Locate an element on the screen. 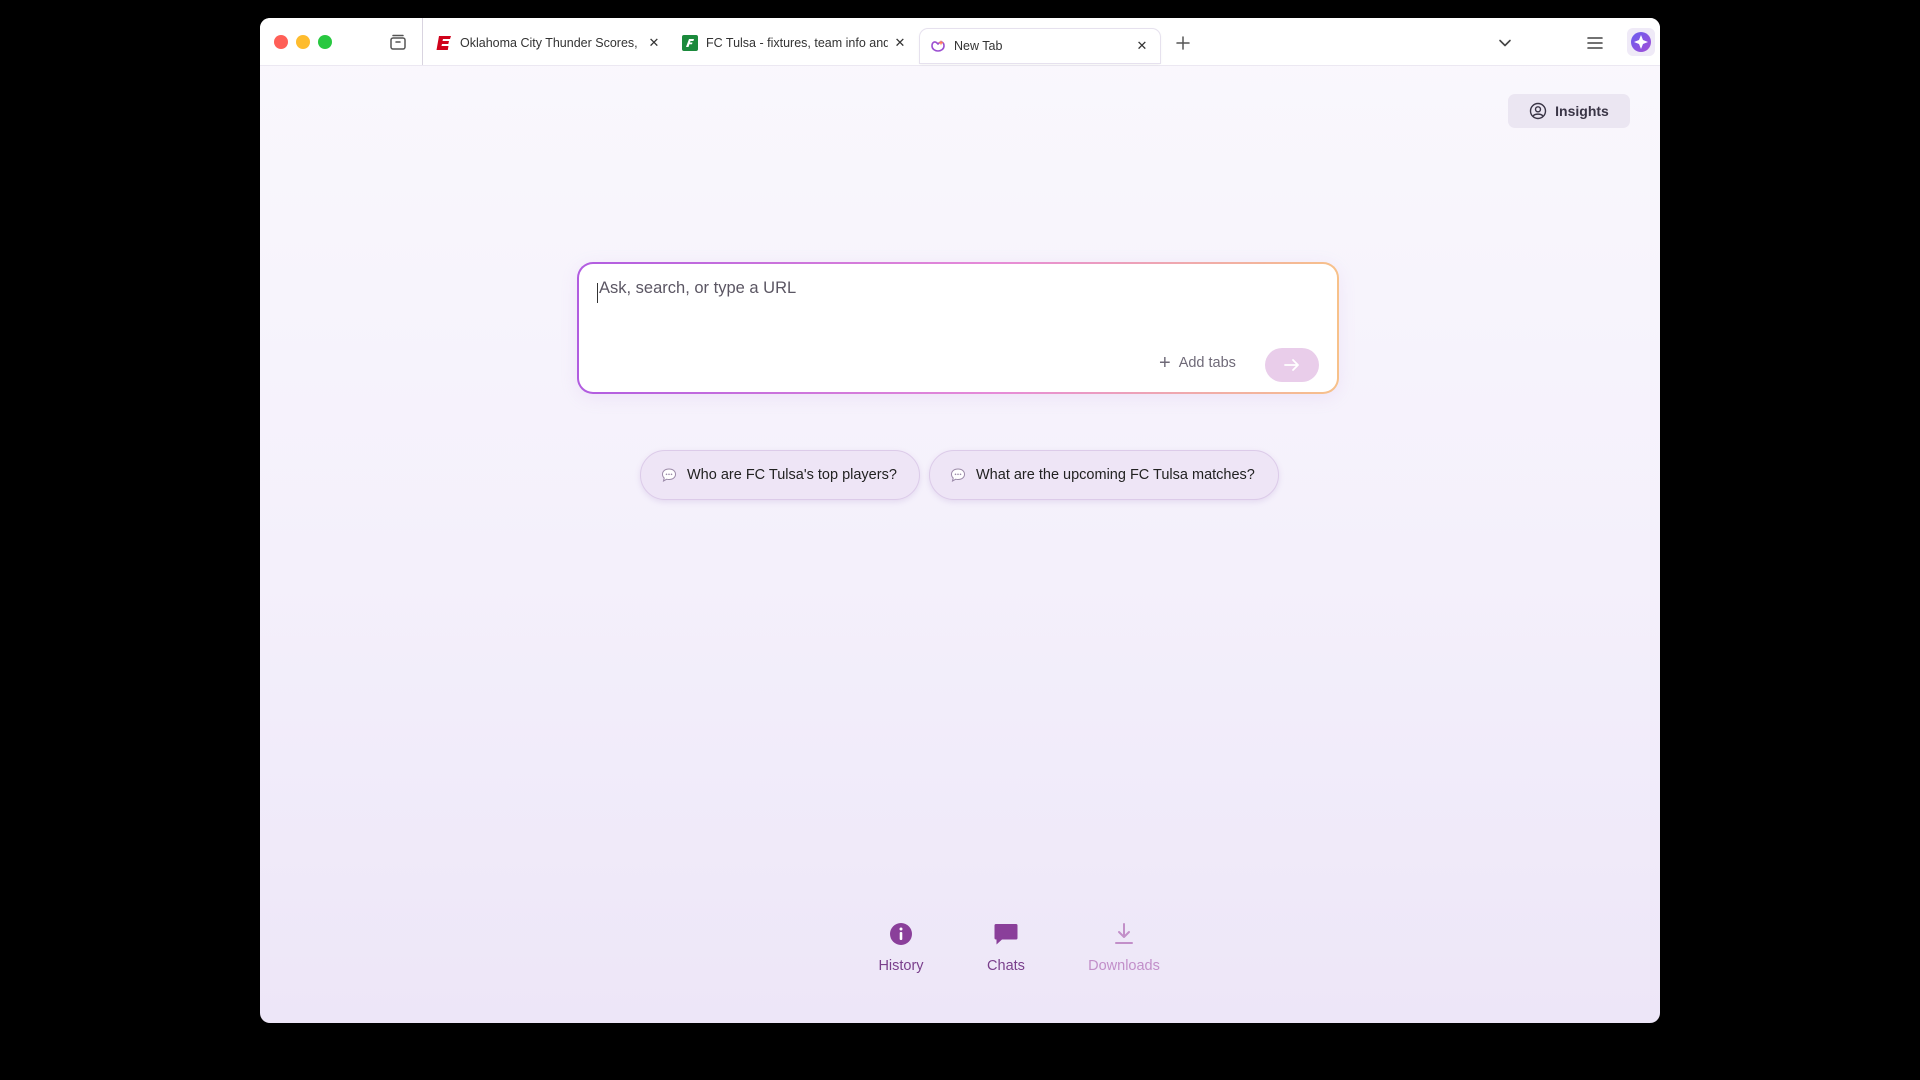  suggestion-chip: Who are FC Tulsa's top players? is located at coordinates (780, 475).